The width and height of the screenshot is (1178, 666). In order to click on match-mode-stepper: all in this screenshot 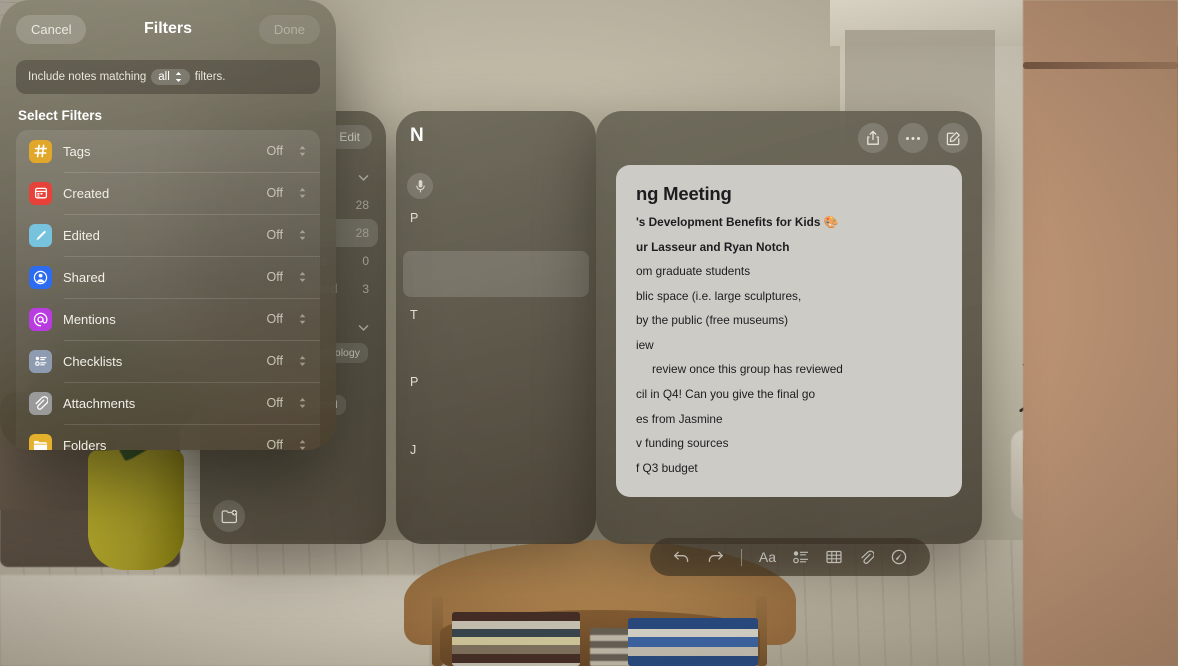, I will do `click(170, 77)`.